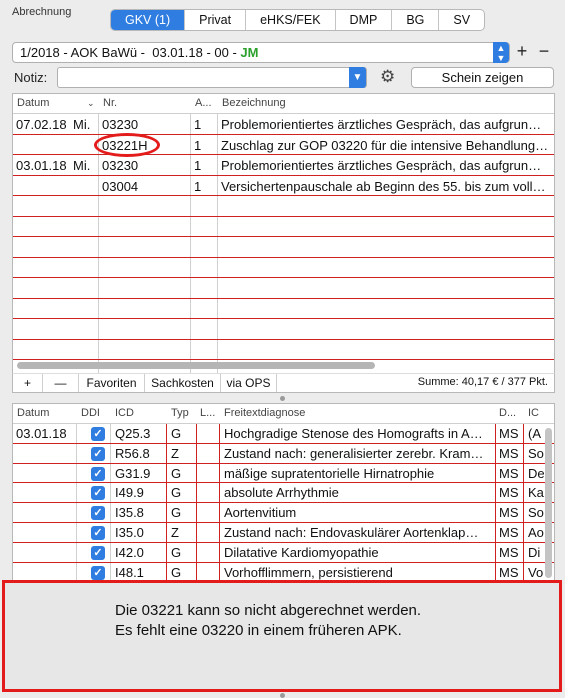 The height and width of the screenshot is (698, 565). I want to click on row-text: Vorhofflimmern, persistierend, so click(308, 572).